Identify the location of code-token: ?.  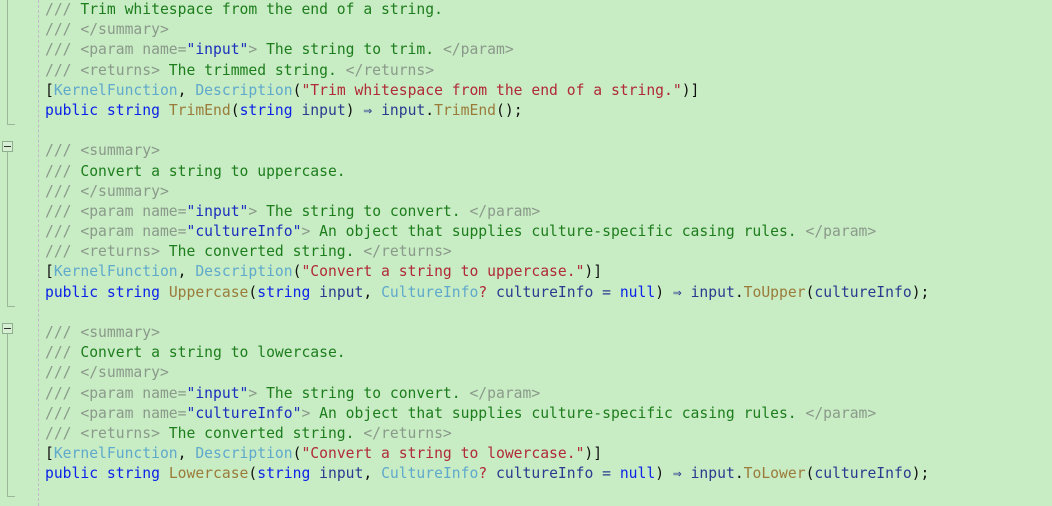
(483, 292).